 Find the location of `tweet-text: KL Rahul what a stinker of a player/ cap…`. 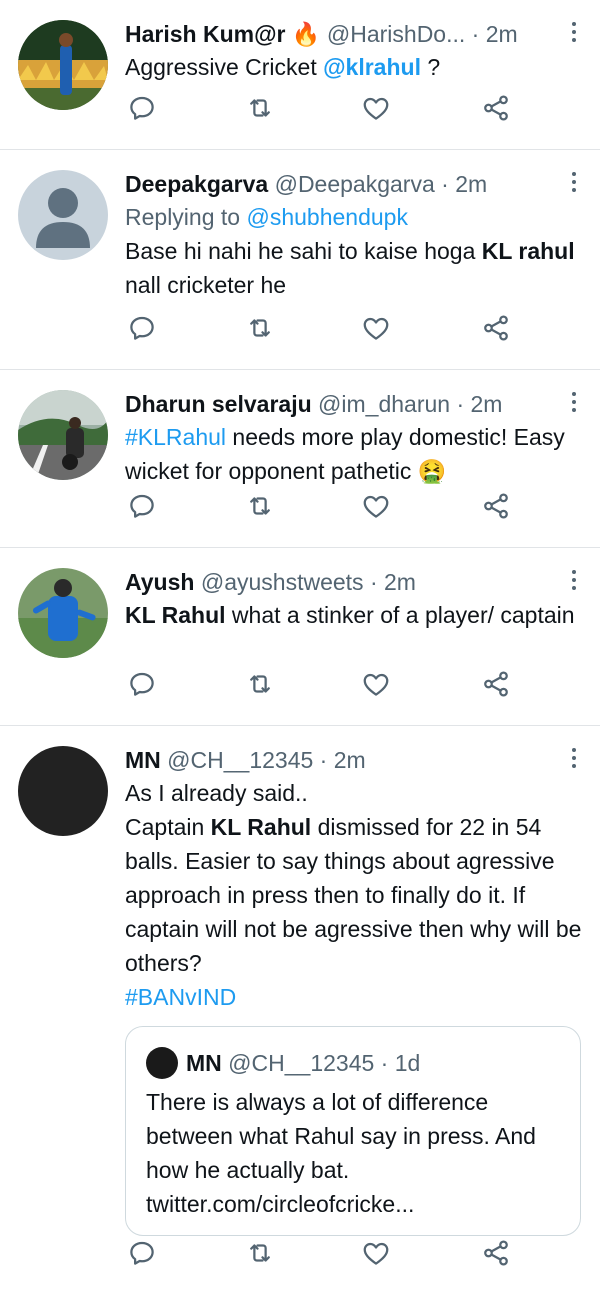

tweet-text: KL Rahul what a stinker of a player/ cap… is located at coordinates (353, 615).